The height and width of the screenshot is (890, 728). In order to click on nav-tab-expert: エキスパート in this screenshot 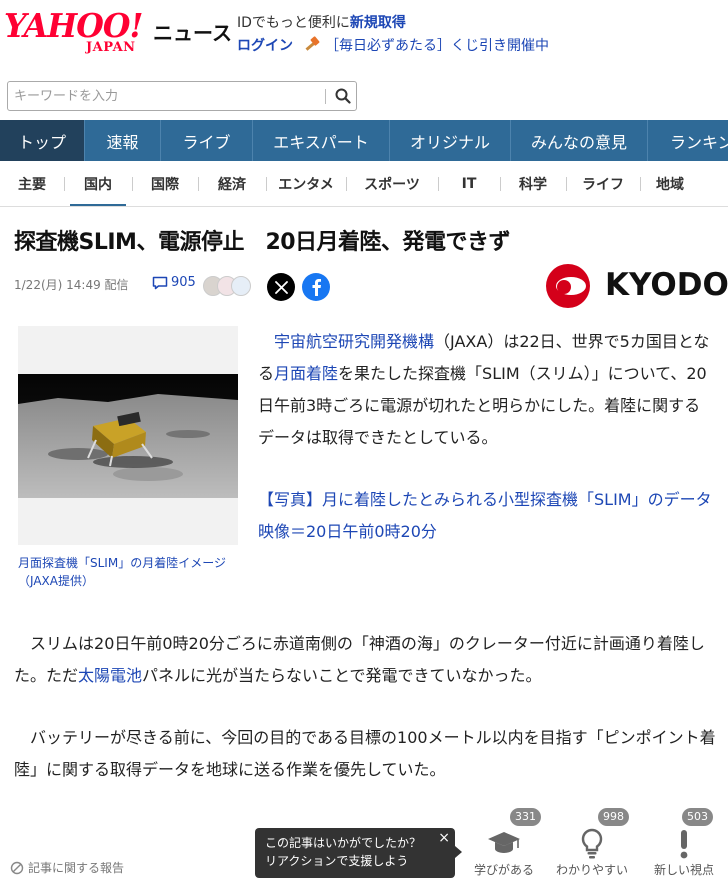, I will do `click(321, 140)`.